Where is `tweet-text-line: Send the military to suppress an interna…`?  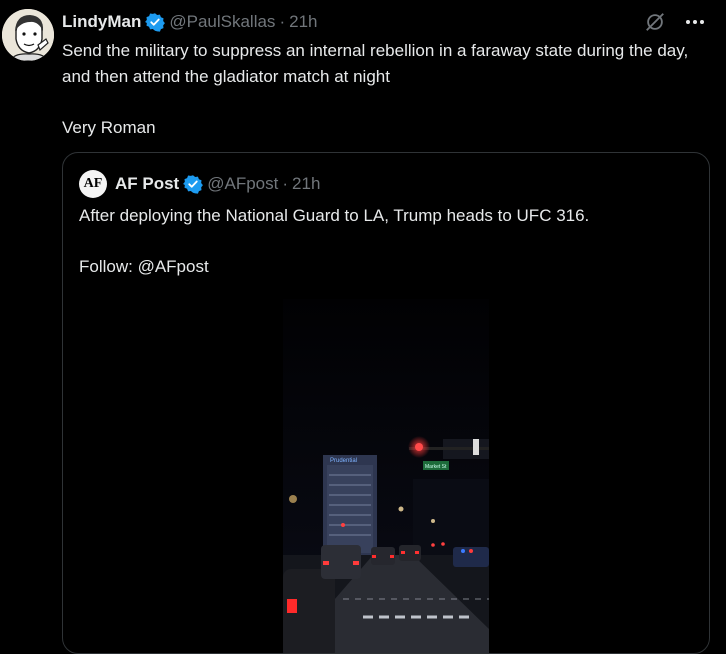 tweet-text-line: Send the military to suppress an interna… is located at coordinates (375, 63).